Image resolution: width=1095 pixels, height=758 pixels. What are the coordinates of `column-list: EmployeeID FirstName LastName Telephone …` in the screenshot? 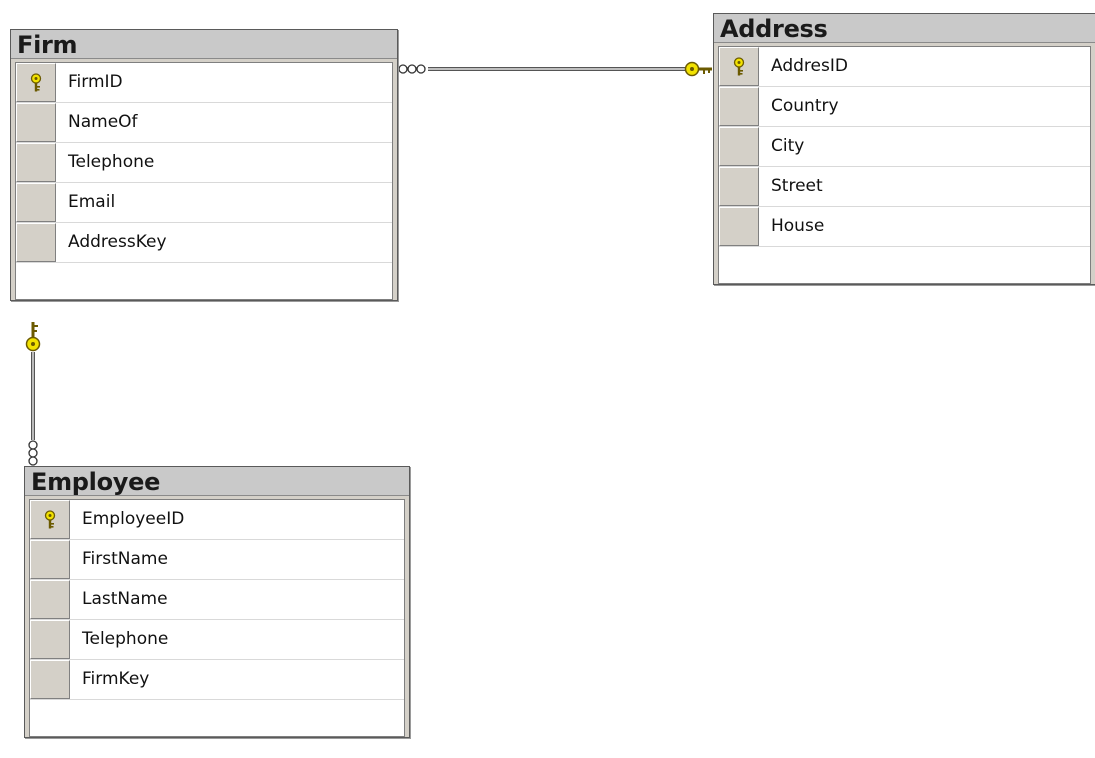 It's located at (217, 618).